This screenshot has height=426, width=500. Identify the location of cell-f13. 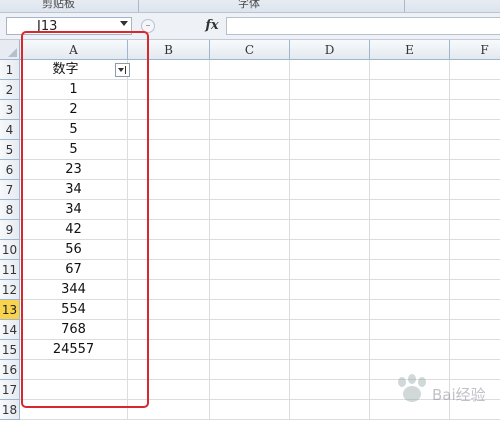
(475, 310).